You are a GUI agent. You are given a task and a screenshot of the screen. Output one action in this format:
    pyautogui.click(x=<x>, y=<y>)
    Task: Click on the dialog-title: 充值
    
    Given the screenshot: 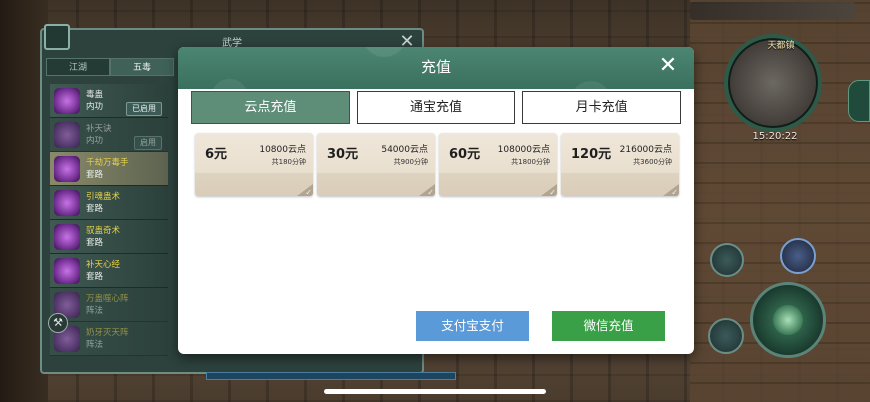 What is the action you would take?
    pyautogui.click(x=435, y=67)
    